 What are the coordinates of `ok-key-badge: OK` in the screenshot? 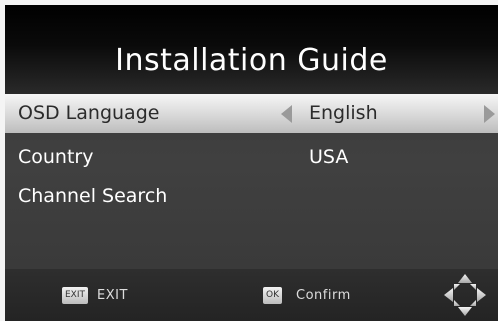 It's located at (272, 295).